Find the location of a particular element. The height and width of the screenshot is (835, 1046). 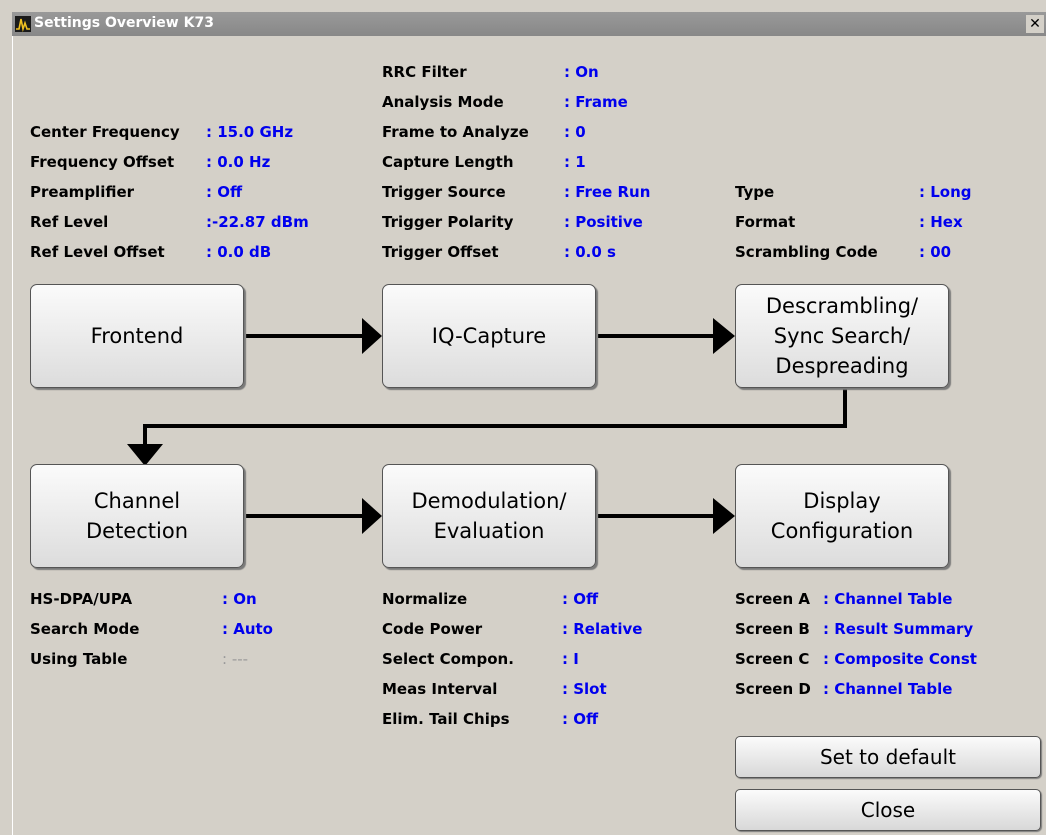

set-to-default-button: Set to default is located at coordinates (888, 757).